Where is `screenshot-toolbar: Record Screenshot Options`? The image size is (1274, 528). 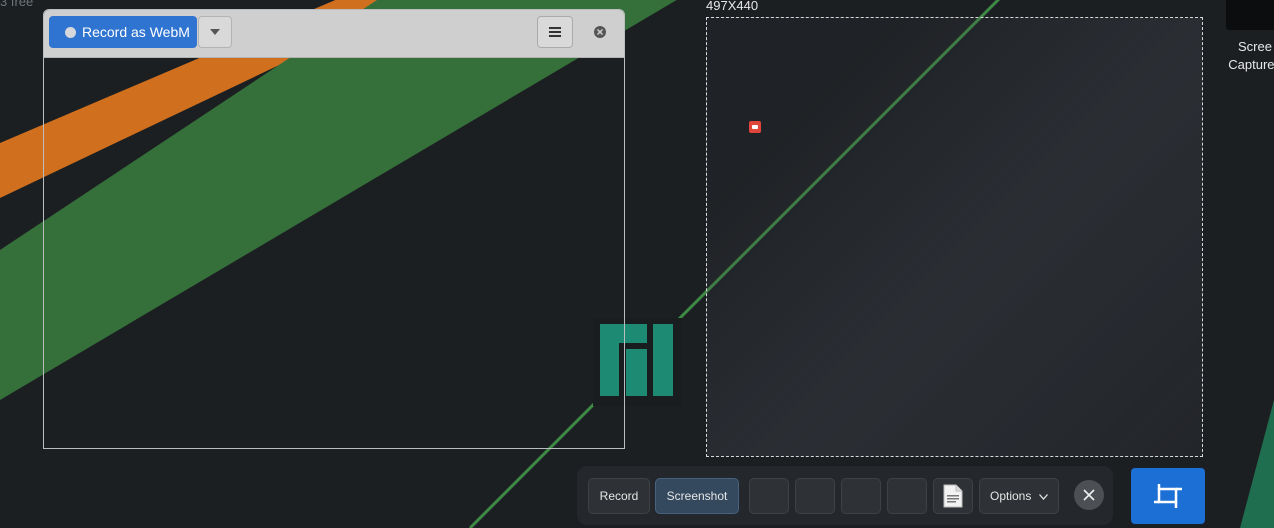
screenshot-toolbar: Record Screenshot Options is located at coordinates (845, 495).